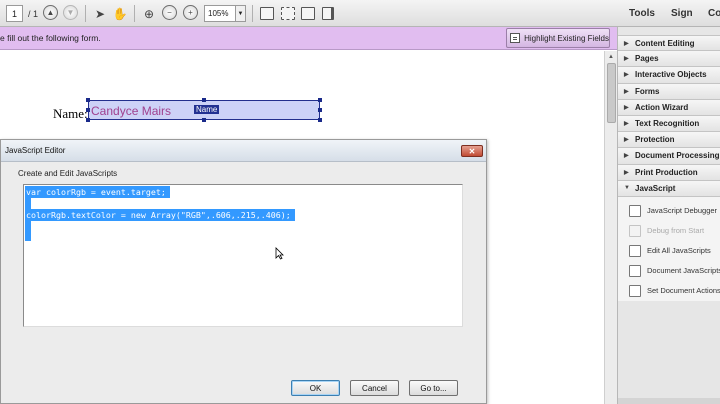 Image resolution: width=720 pixels, height=404 pixels. I want to click on name-form-field: Candyce Mairs Name, so click(204, 110).